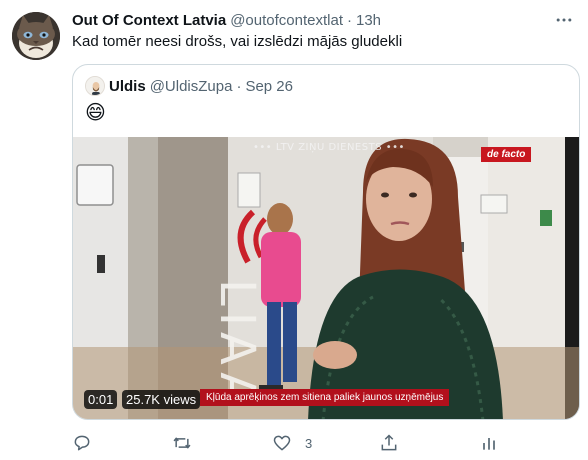  I want to click on ellipsis-icon, so click(564, 20).